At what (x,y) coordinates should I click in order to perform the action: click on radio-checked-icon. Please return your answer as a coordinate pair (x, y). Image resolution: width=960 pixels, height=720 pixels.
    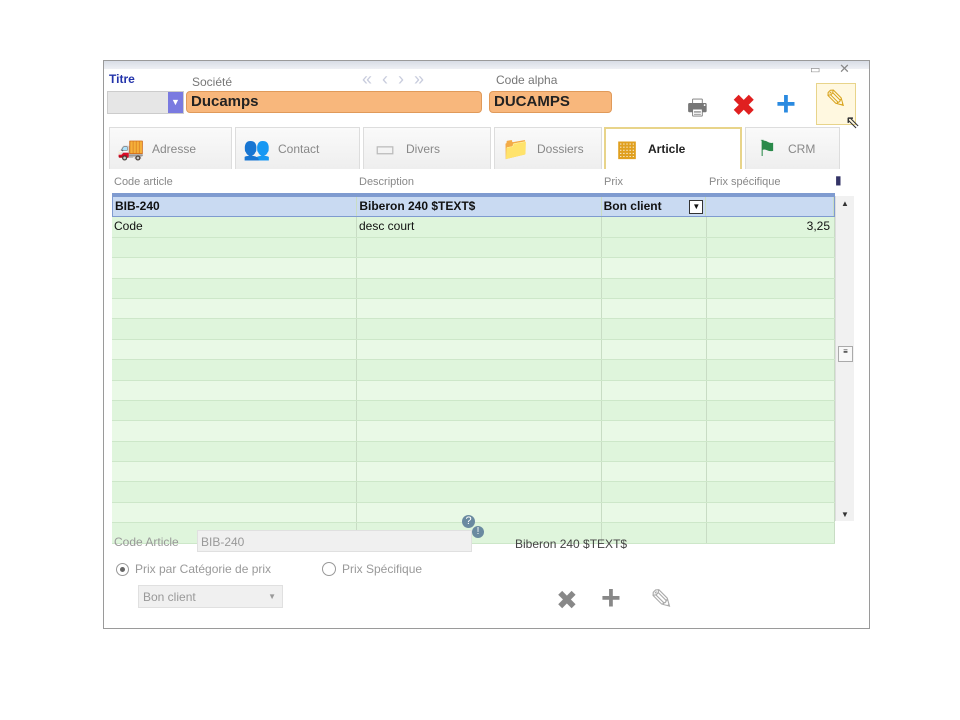
    Looking at the image, I should click on (122, 569).